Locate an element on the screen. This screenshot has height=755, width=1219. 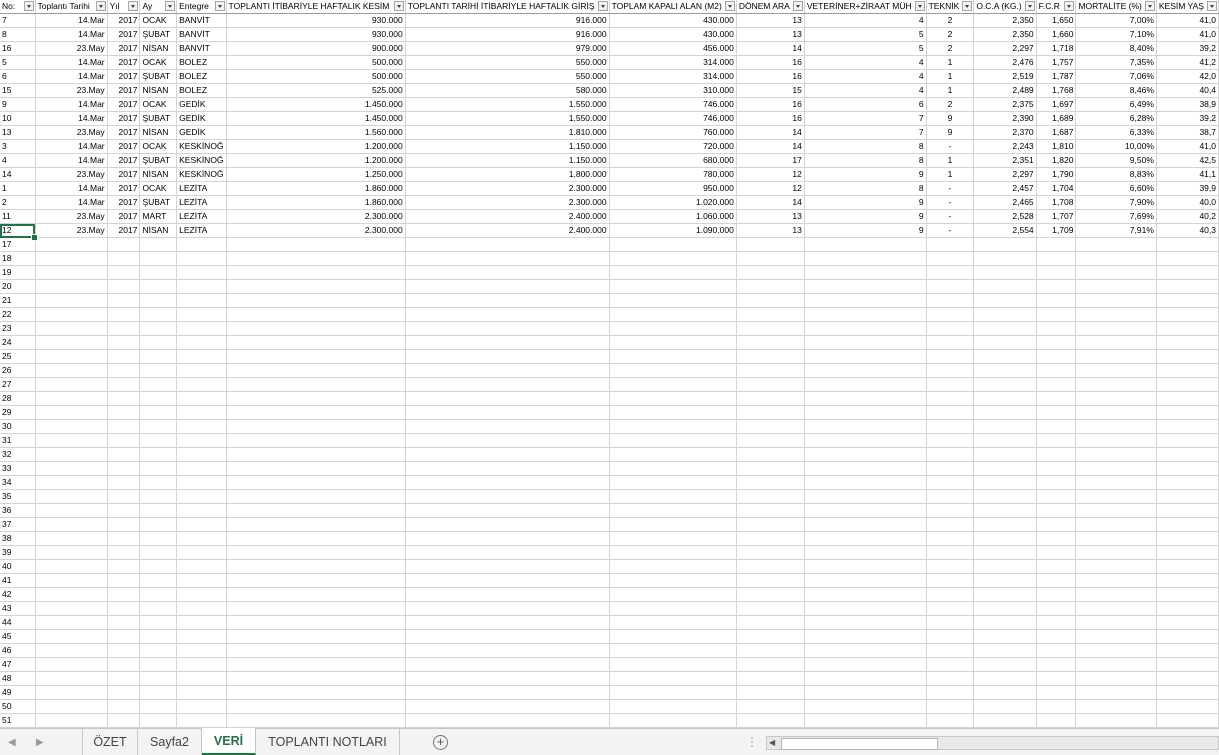
table-cell: 760.000 is located at coordinates (673, 132).